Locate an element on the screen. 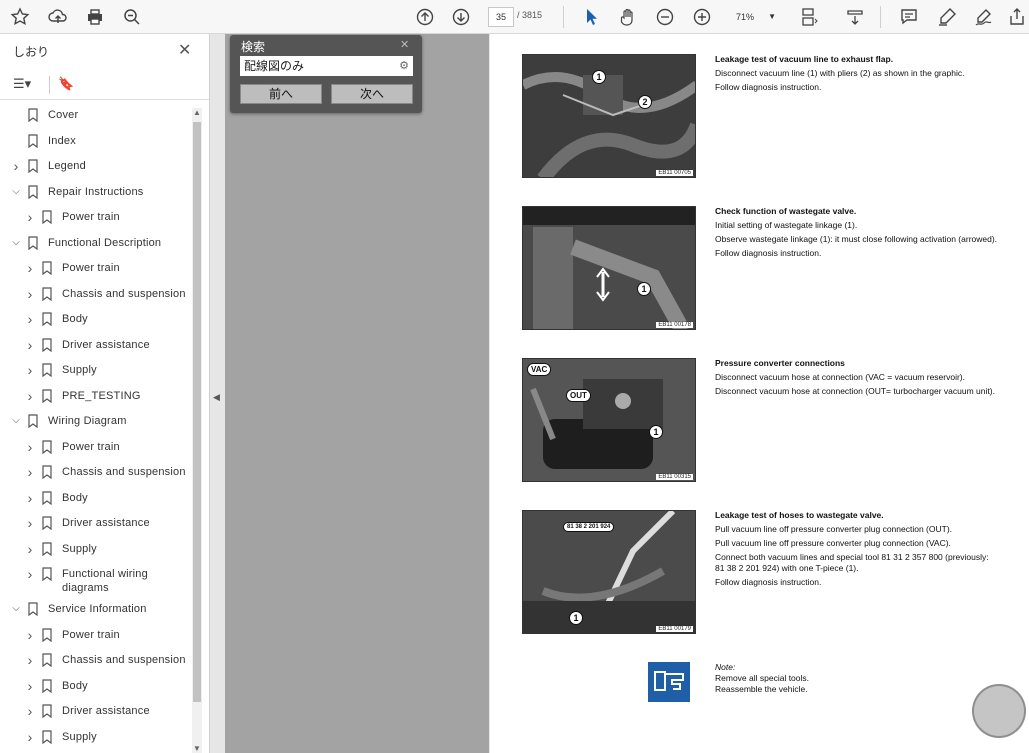 Image resolution: width=1029 pixels, height=753 pixels. highlight-icon is located at coordinates (947, 17).